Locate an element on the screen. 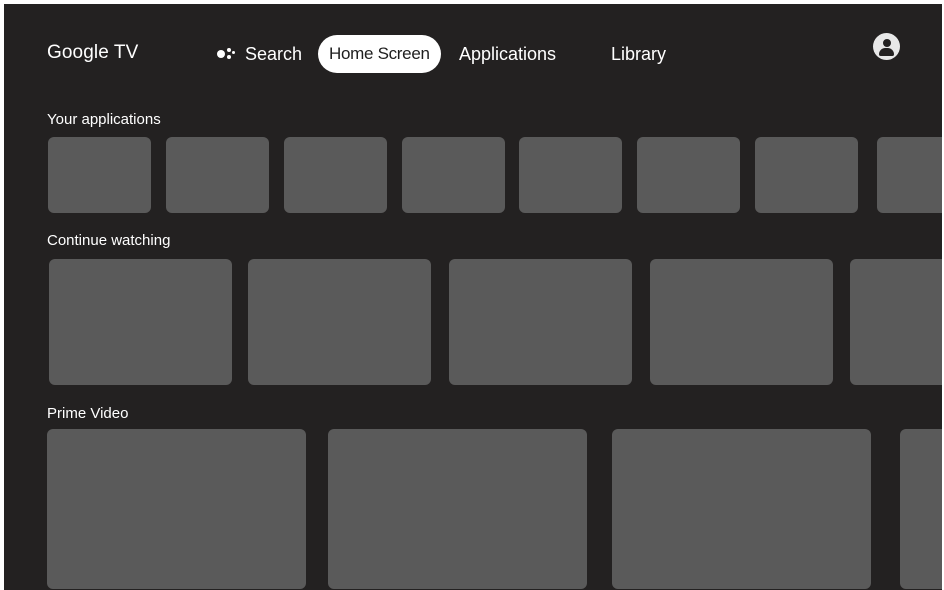 The width and height of the screenshot is (944, 590). nav-home-screen: Home Screen is located at coordinates (379, 54).